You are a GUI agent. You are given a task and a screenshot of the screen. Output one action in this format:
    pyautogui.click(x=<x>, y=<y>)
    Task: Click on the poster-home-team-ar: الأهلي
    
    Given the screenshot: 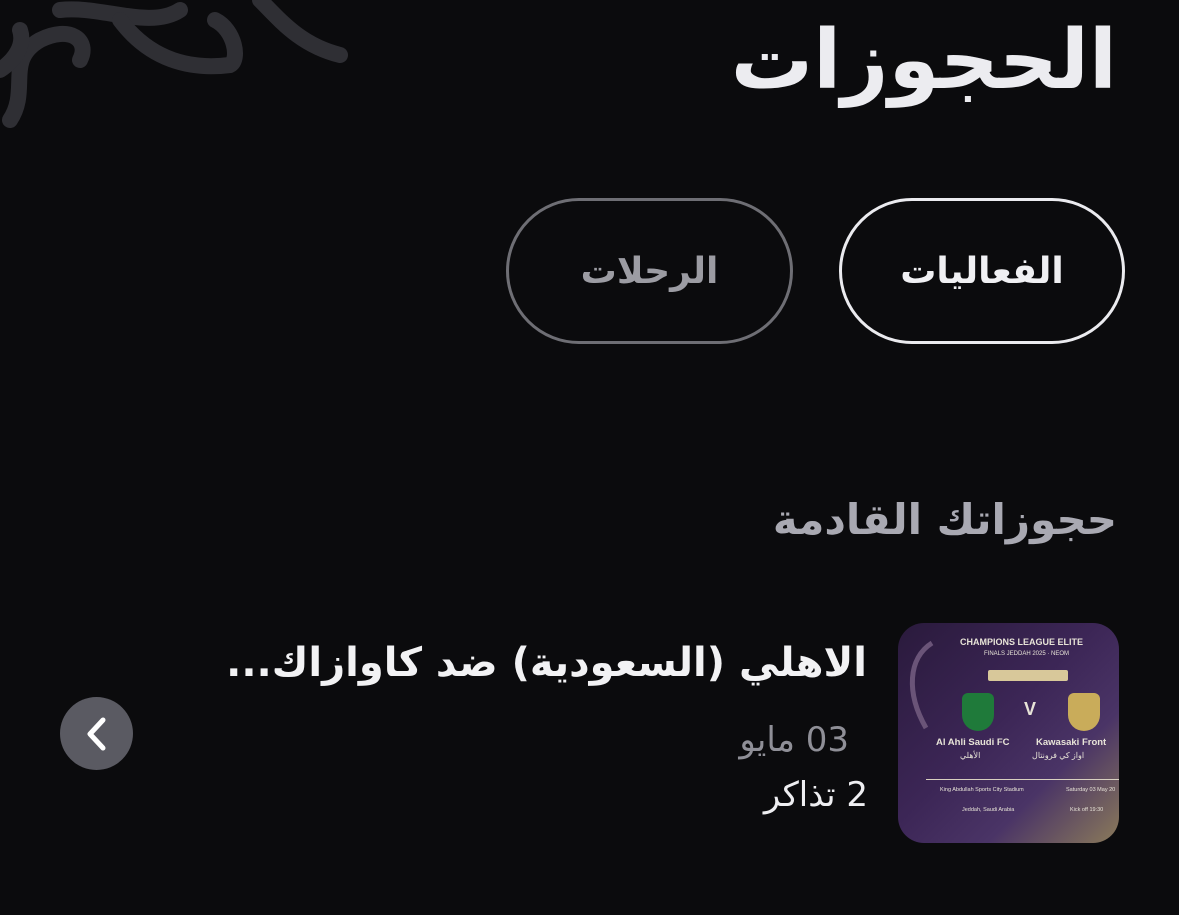 What is the action you would take?
    pyautogui.click(x=970, y=755)
    